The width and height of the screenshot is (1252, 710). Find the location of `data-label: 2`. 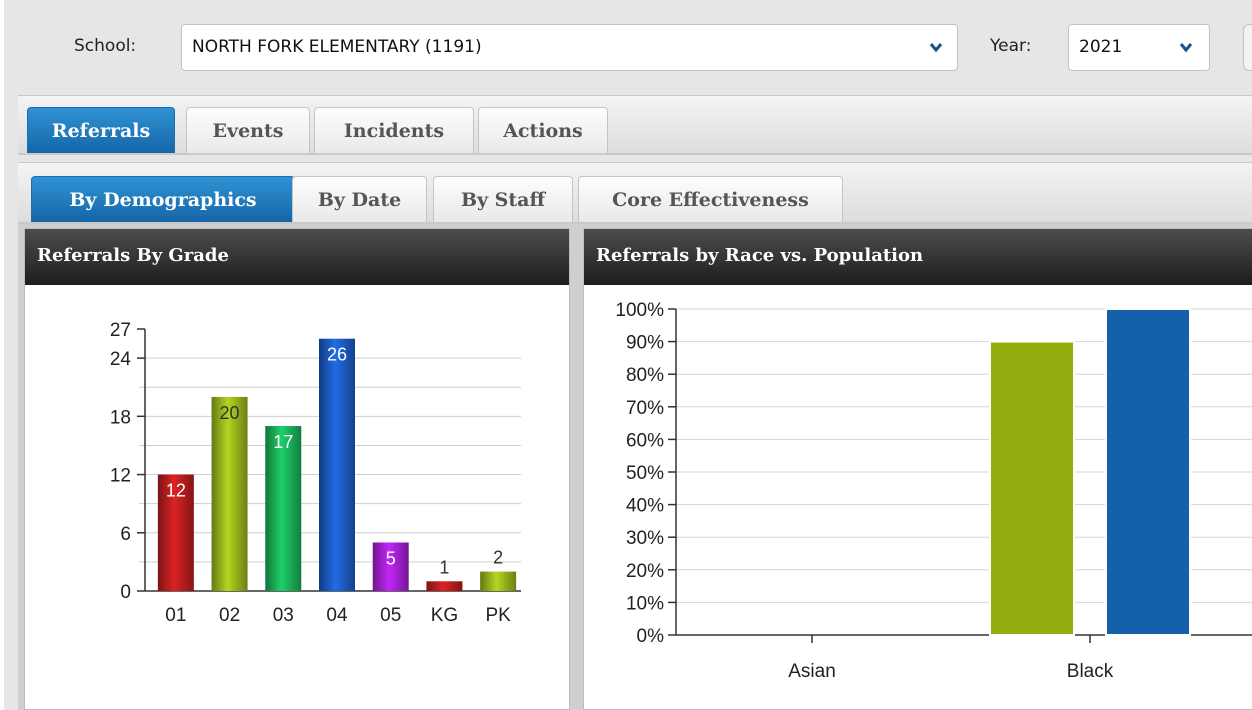

data-label: 2 is located at coordinates (498, 558).